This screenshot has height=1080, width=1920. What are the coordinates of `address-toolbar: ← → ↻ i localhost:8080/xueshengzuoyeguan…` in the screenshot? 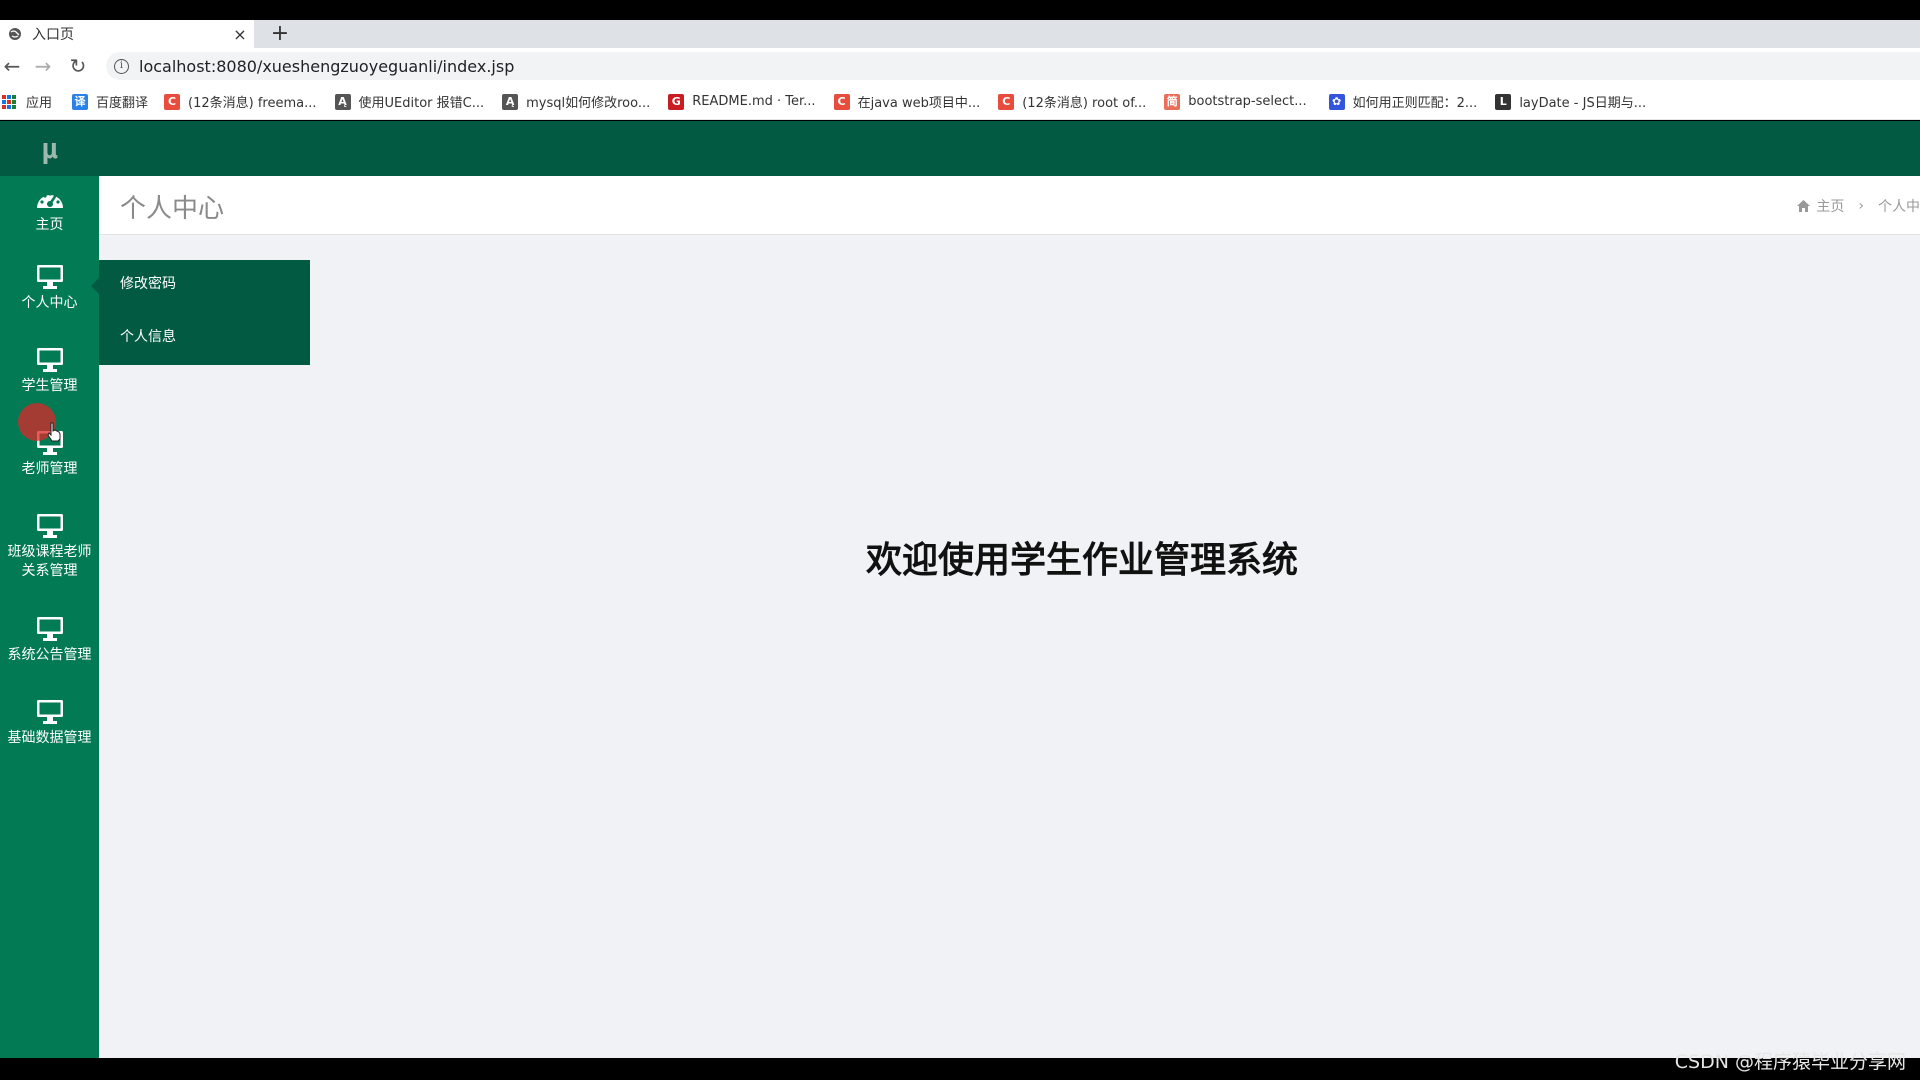 It's located at (960, 66).